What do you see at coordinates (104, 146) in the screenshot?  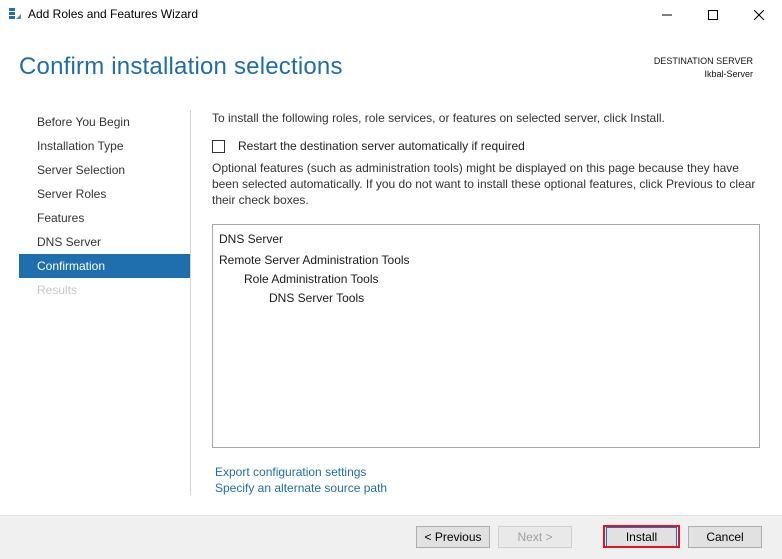 I see `nav-item-installation-type: Installation Type` at bounding box center [104, 146].